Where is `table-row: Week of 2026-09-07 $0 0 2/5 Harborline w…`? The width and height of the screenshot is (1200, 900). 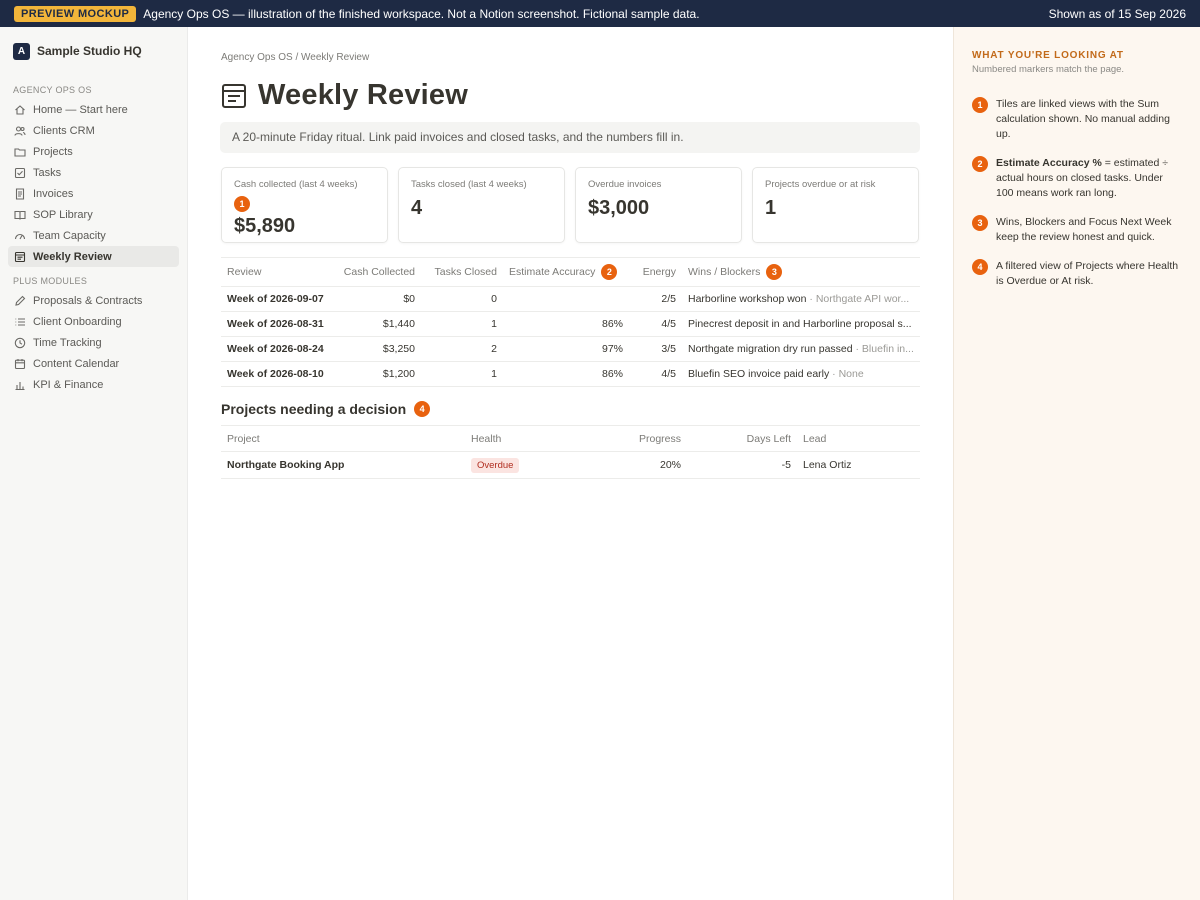
table-row: Week of 2026-09-07 $0 0 2/5 Harborline w… is located at coordinates (570, 299).